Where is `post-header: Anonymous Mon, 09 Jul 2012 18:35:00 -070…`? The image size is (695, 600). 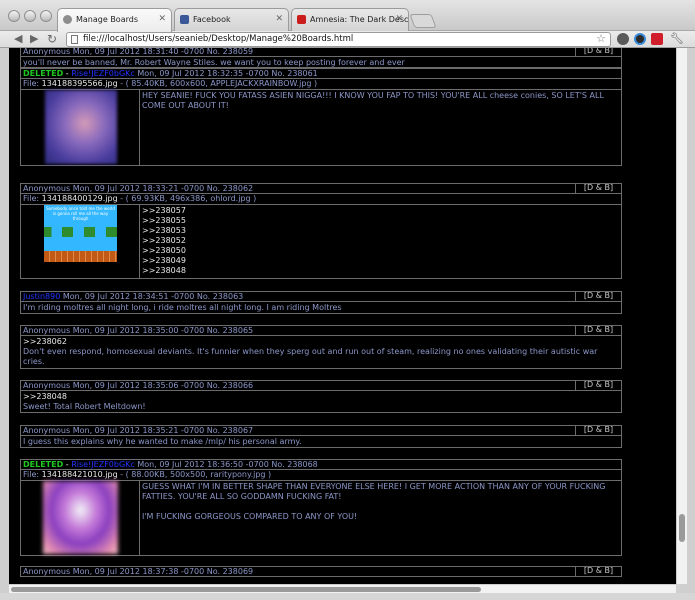
post-header: Anonymous Mon, 09 Jul 2012 18:35:00 -070… is located at coordinates (321, 330).